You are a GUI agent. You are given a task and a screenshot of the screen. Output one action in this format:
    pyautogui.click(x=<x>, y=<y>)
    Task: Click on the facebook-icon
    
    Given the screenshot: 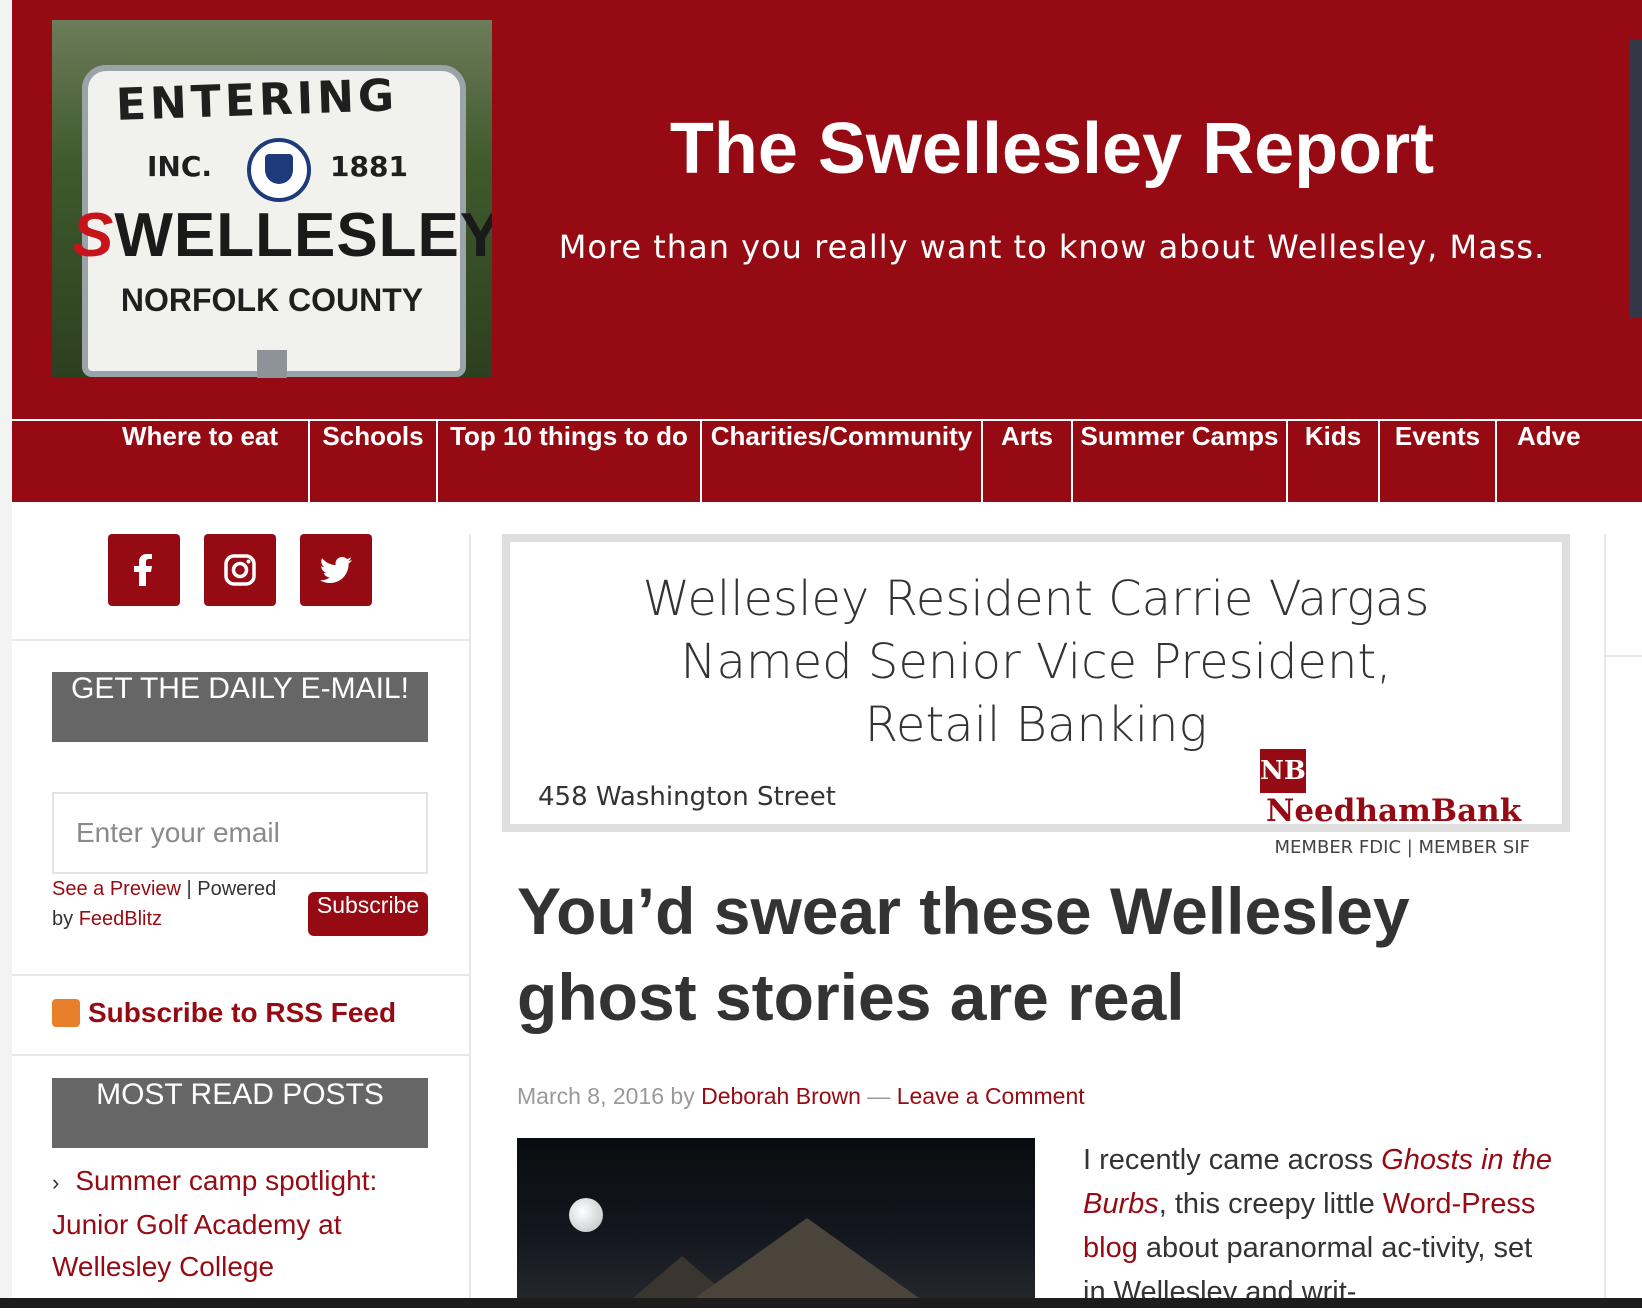 What is the action you would take?
    pyautogui.click(x=143, y=570)
    